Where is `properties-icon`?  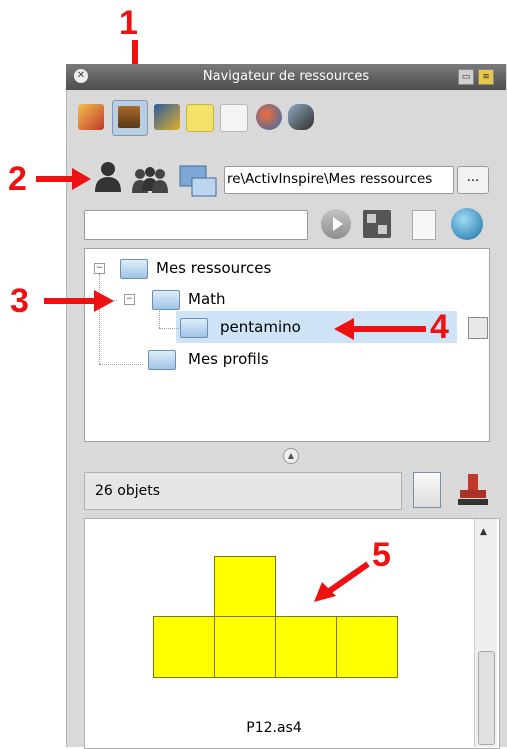
properties-icon is located at coordinates (234, 118).